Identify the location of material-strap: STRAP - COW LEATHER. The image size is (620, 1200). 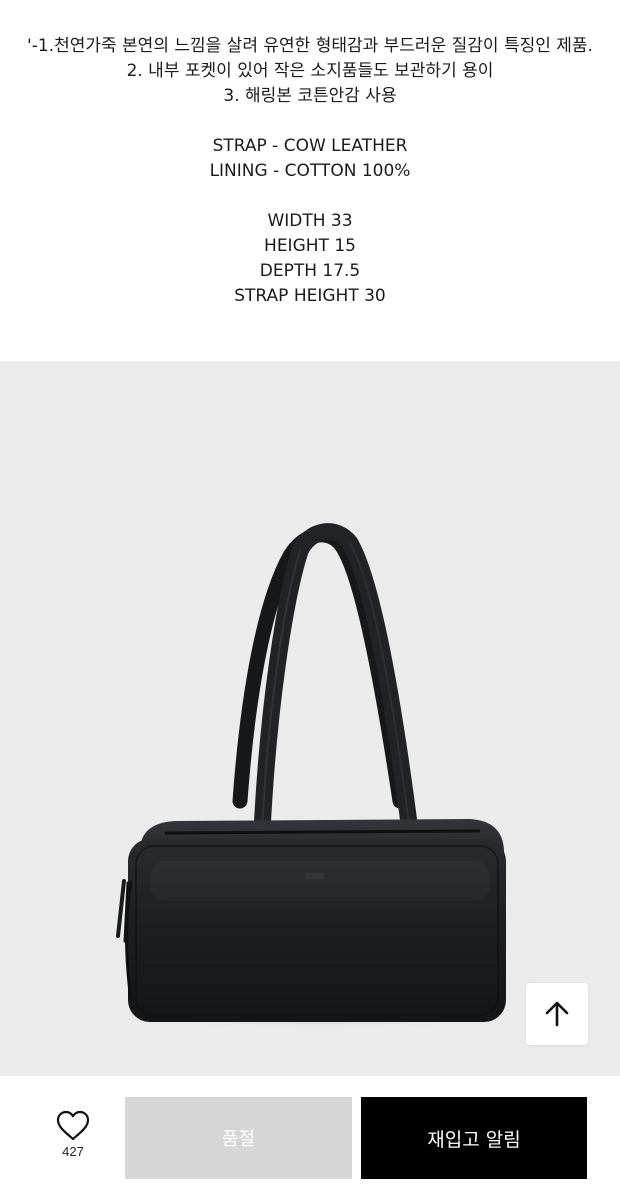
(310, 146).